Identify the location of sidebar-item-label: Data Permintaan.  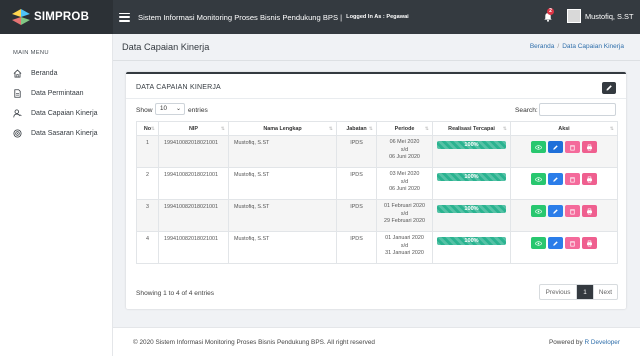
(57, 93).